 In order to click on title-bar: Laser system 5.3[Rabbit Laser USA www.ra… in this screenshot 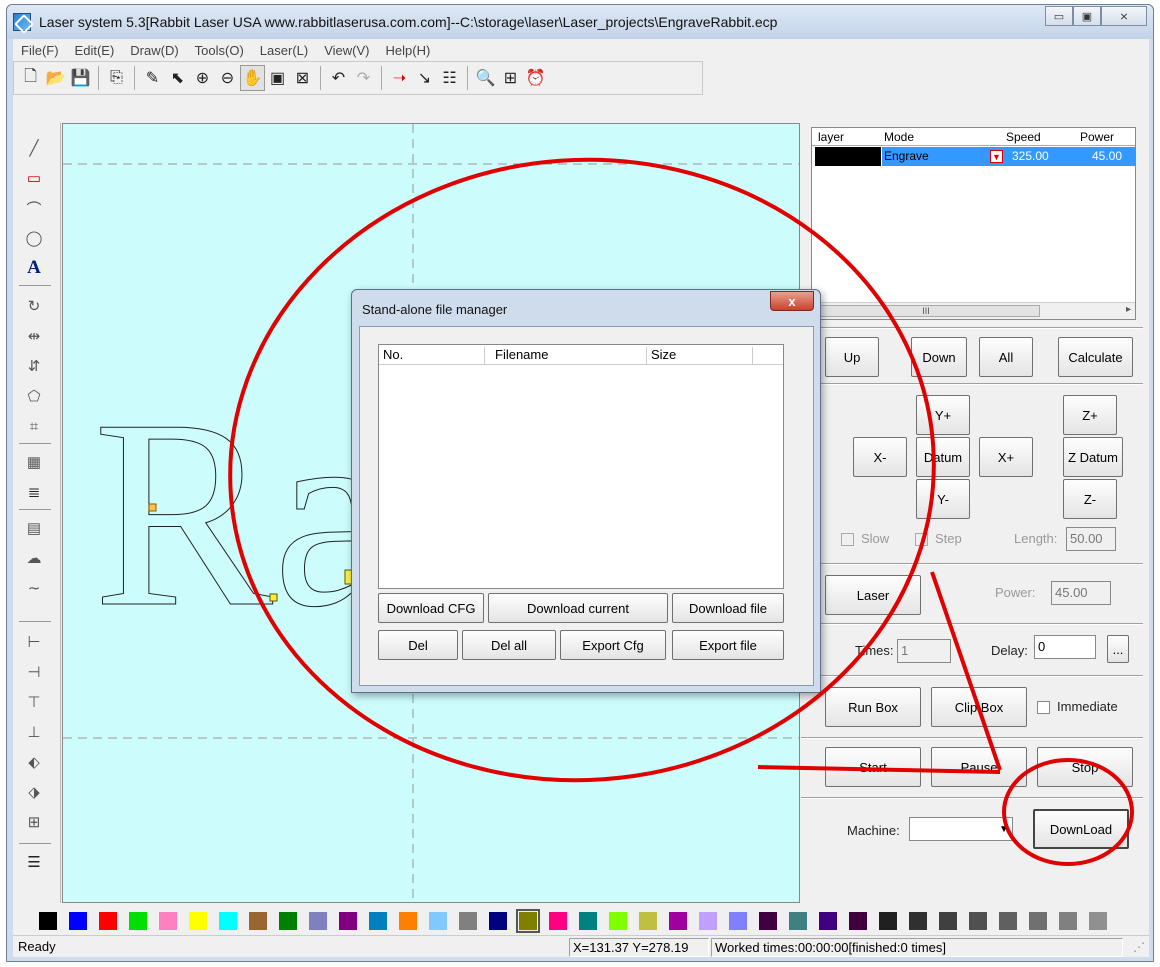, I will do `click(580, 22)`.